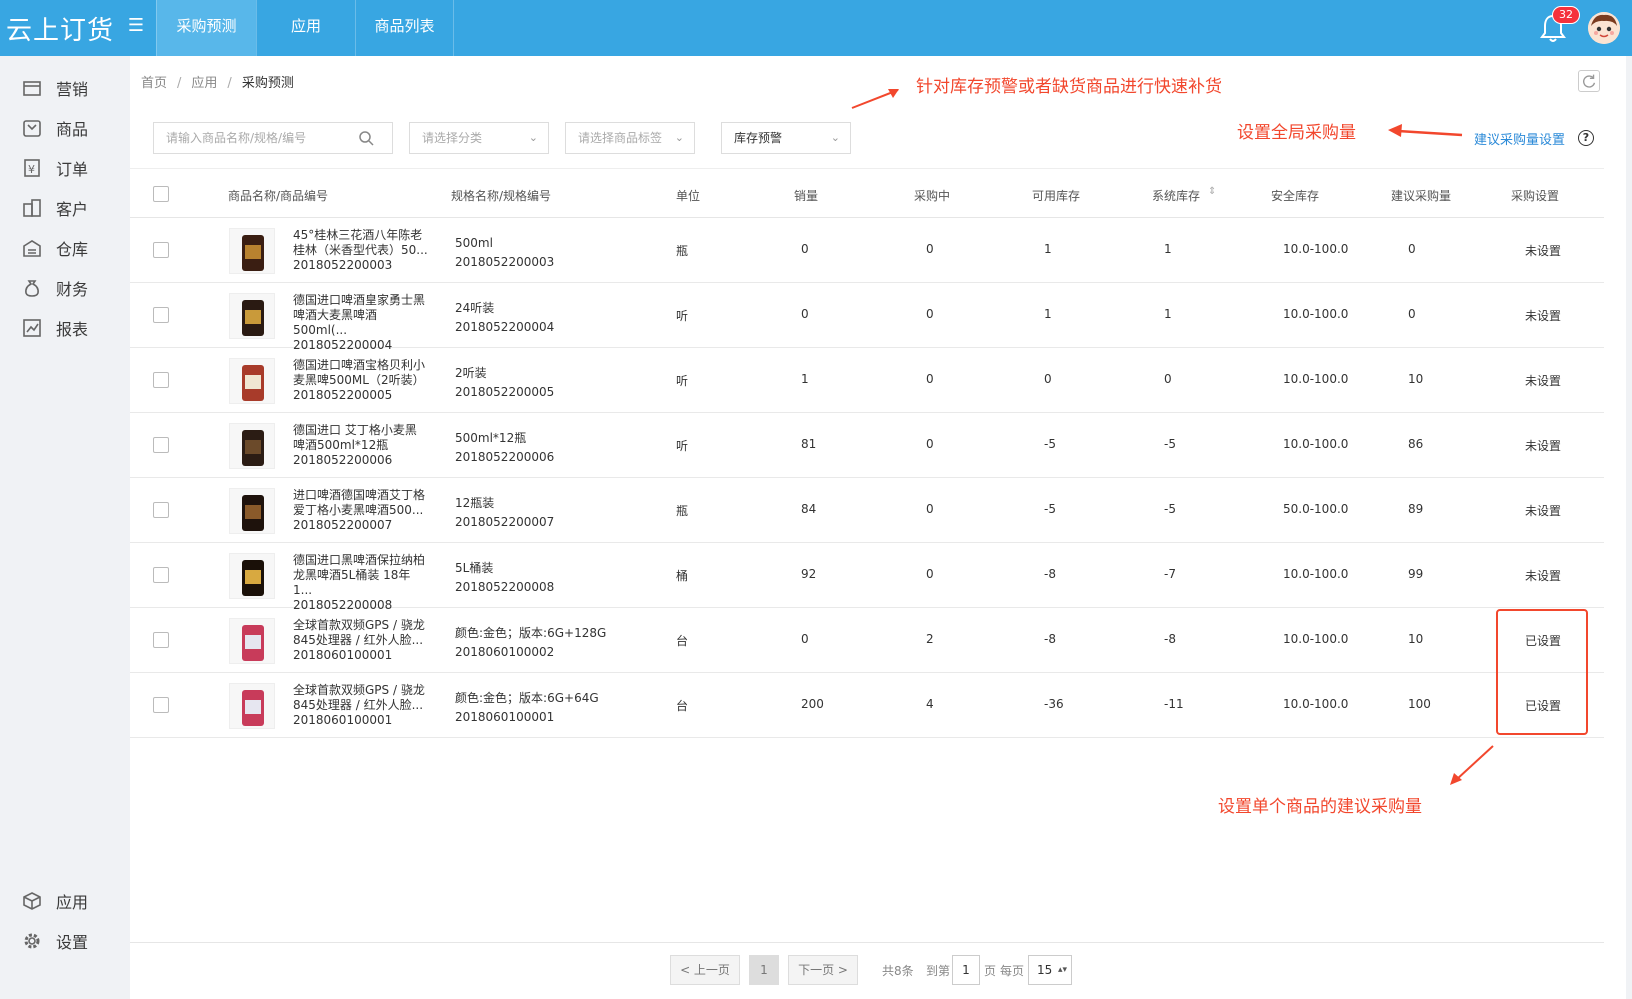 This screenshot has height=999, width=1632. I want to click on annotation-quick-restock: 针对库存预警或者缺货商品进行快速补货, so click(1069, 87).